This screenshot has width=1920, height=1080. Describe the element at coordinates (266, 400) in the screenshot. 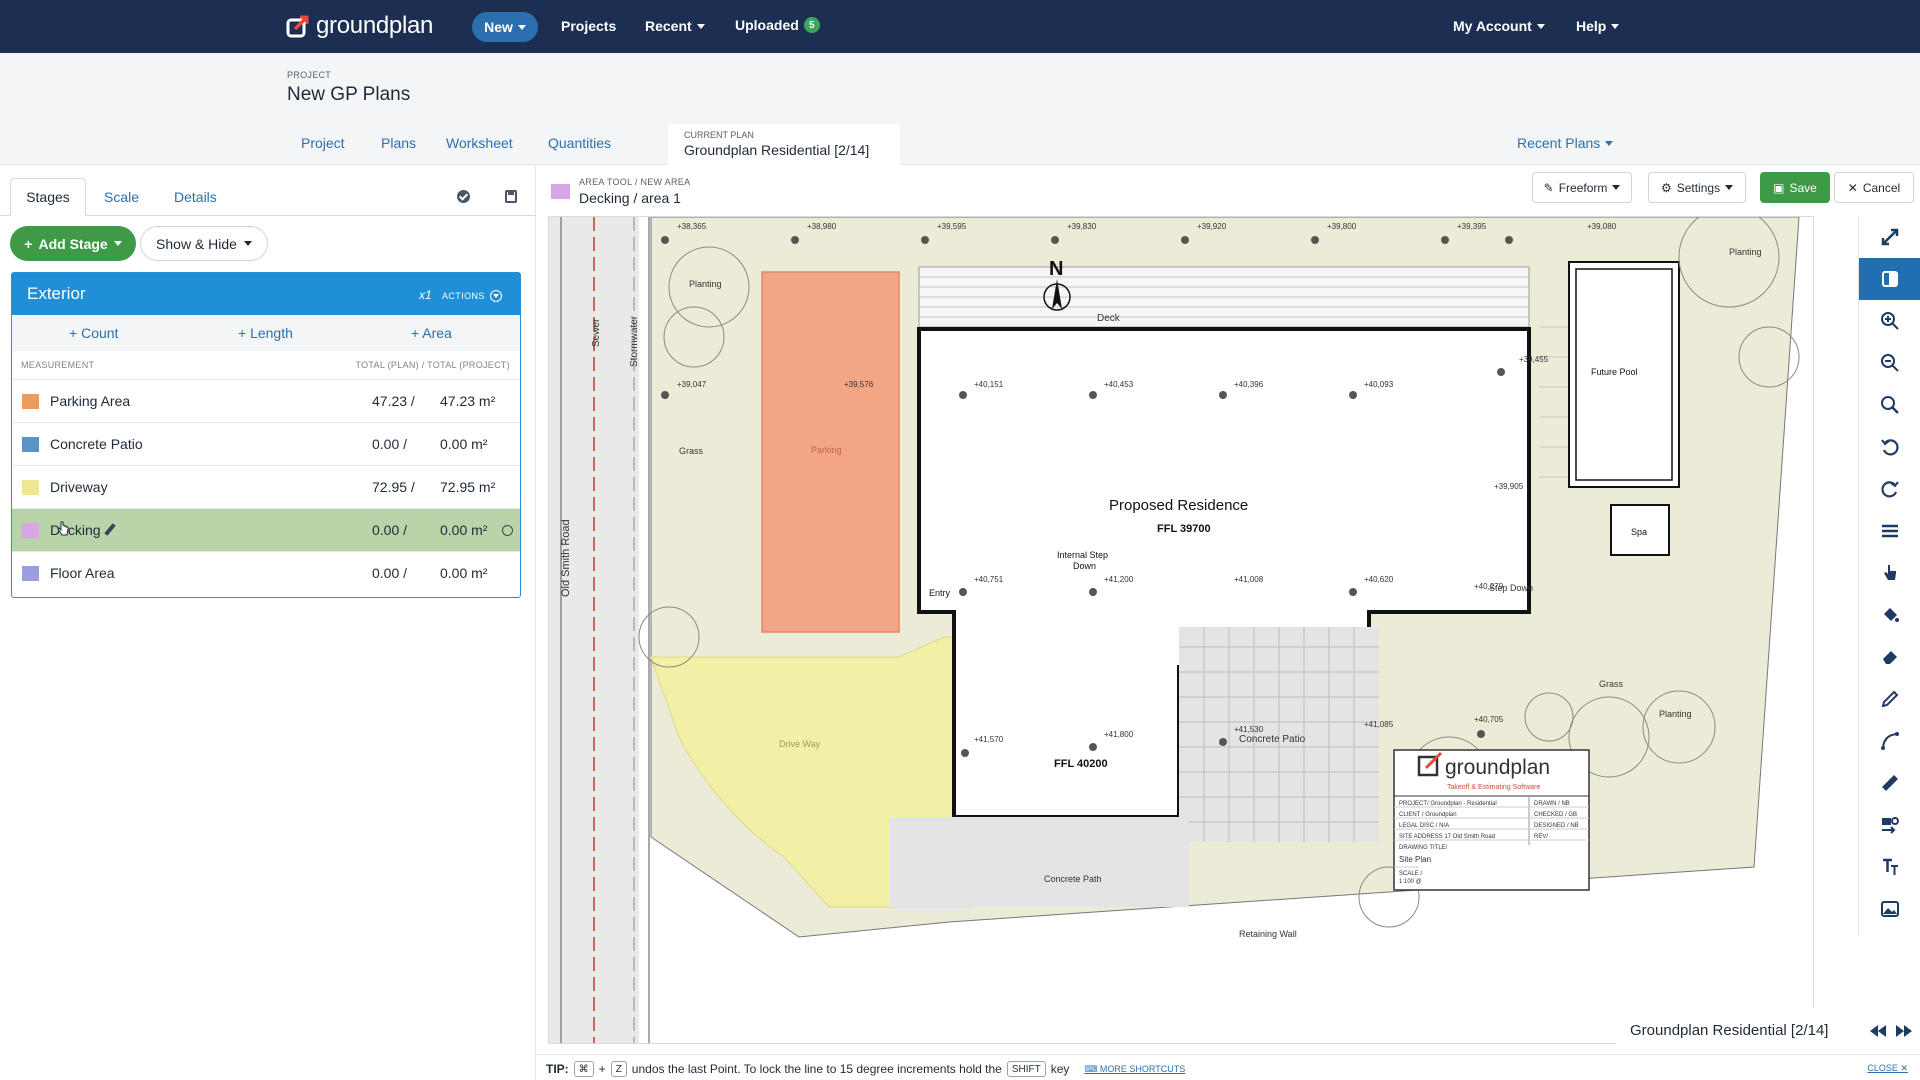

I see `measurement-row: Parking Area 47.23 / 47.23 m²` at that location.